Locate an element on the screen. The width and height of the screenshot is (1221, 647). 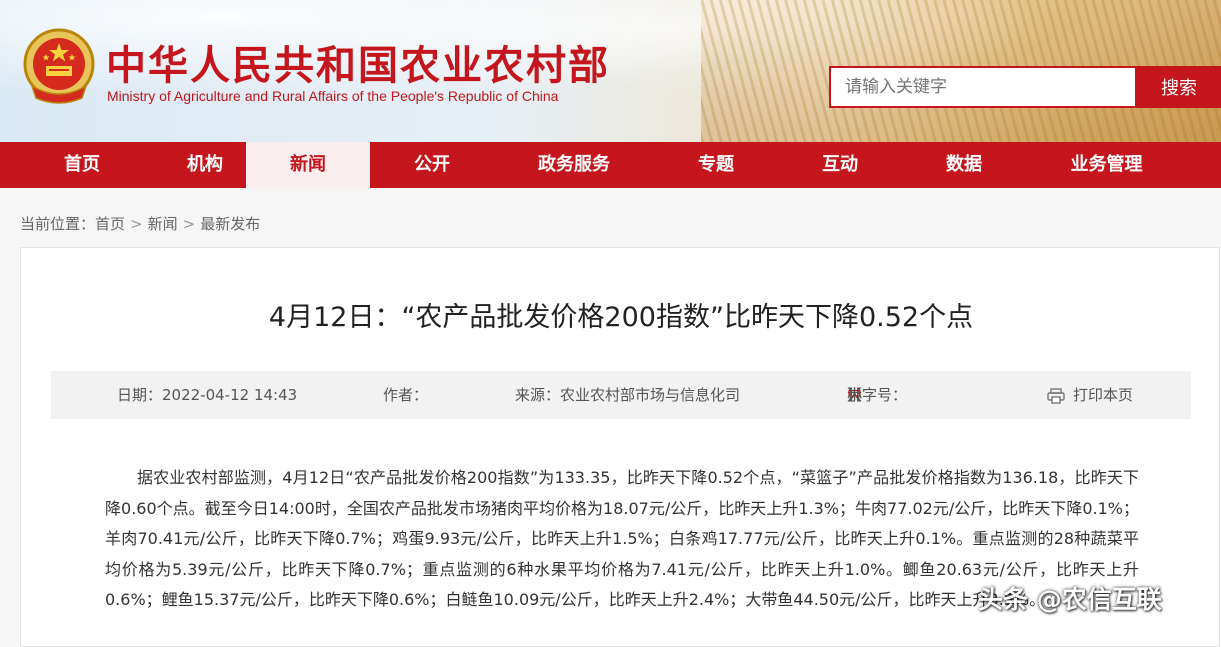
watermark: 头条 @农信互联 is located at coordinates (1070, 599).